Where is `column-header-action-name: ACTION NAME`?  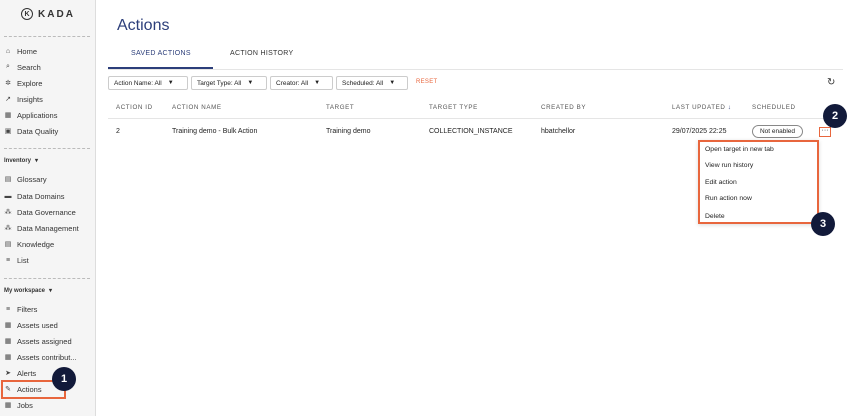 column-header-action-name: ACTION NAME is located at coordinates (197, 107).